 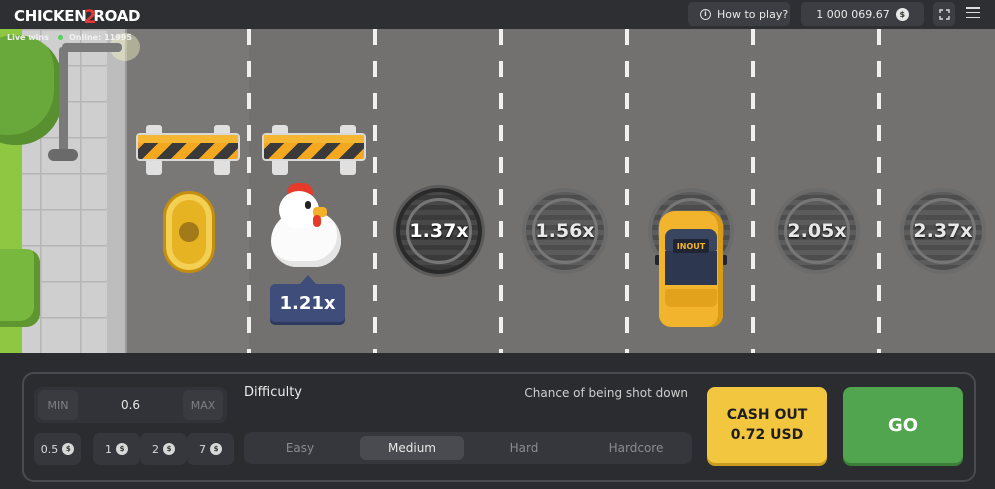 I want to click on taxi-car-icon: INOUT, so click(x=691, y=269).